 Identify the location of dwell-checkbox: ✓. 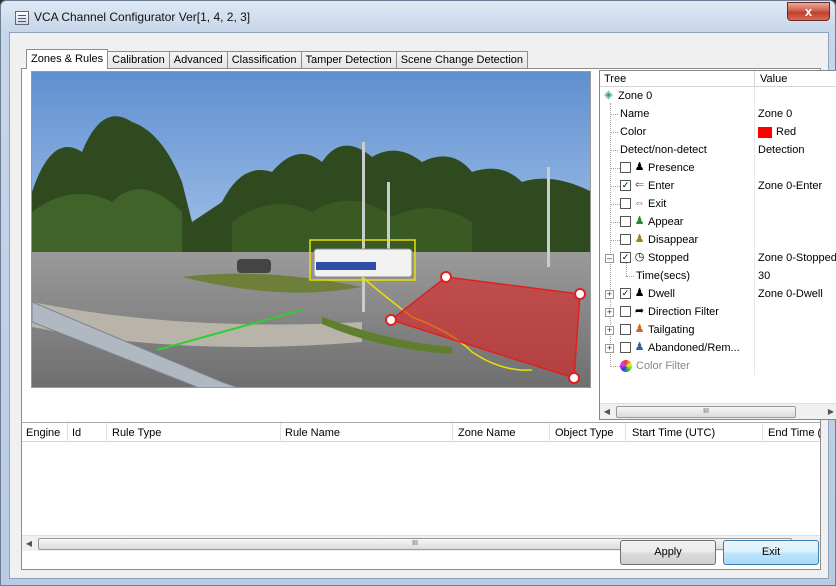
(625, 293).